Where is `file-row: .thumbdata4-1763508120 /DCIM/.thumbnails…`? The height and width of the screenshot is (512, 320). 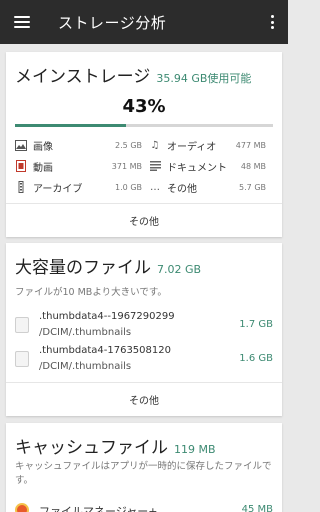
file-row: .thumbdata4-1763508120 /DCIM/.thumbnails… is located at coordinates (144, 361).